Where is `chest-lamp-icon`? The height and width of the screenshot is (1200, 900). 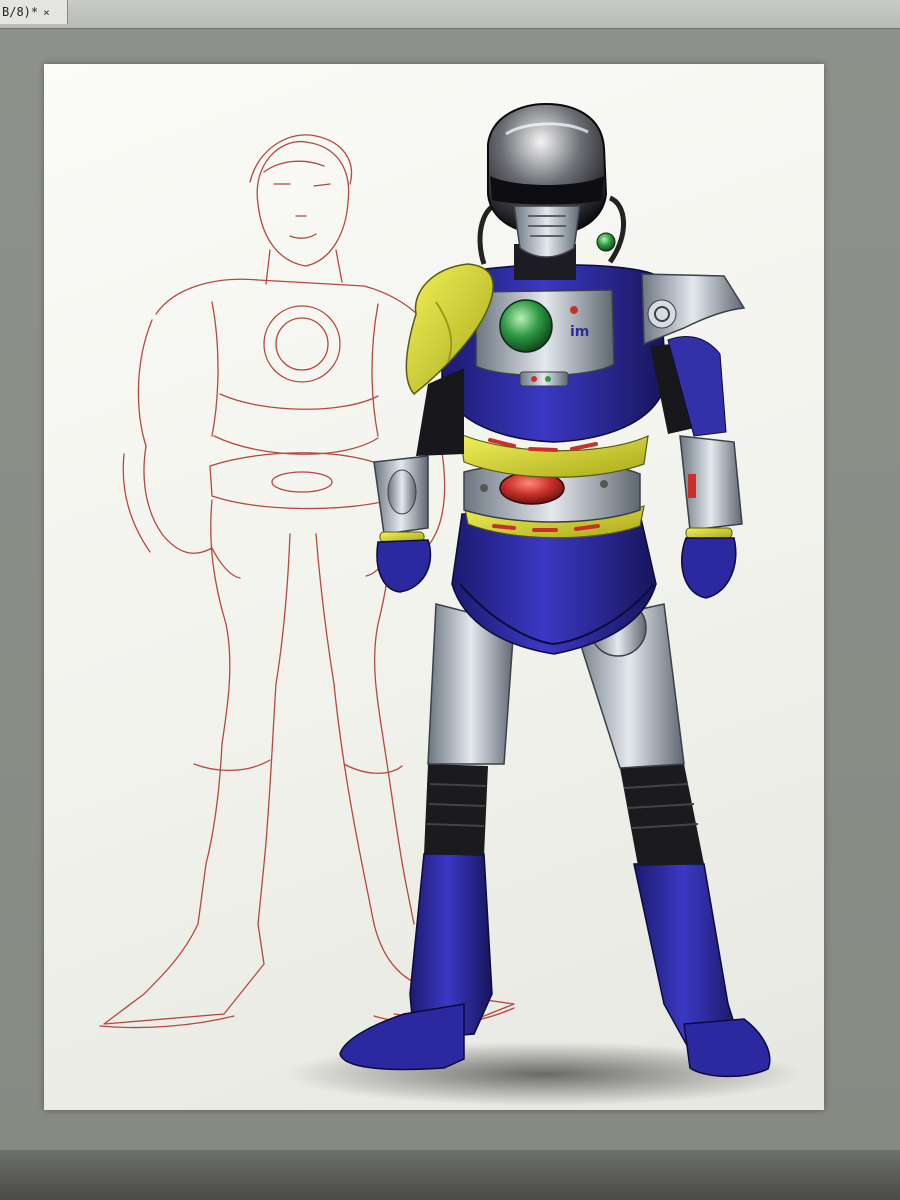 chest-lamp-icon is located at coordinates (526, 326).